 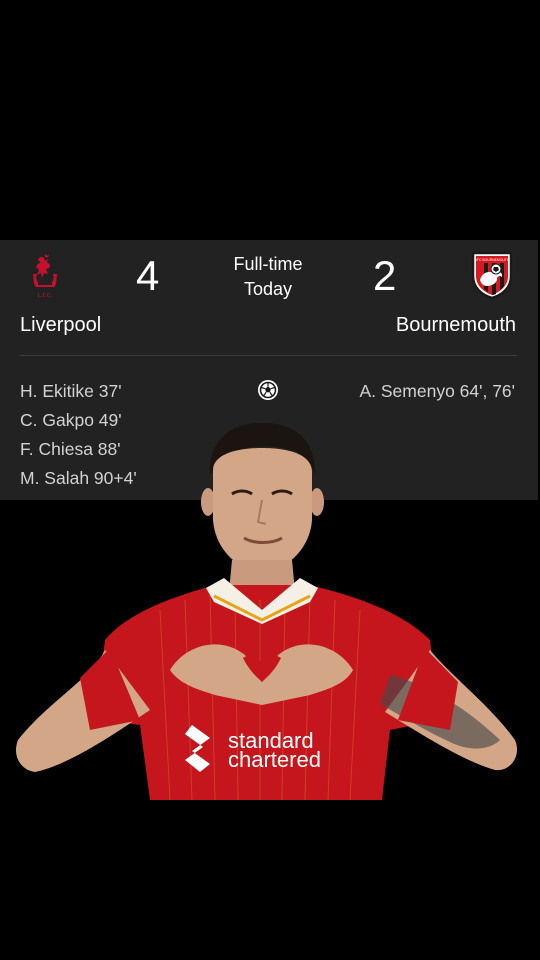 I want to click on away-scorer: A. Semenyo 64', 76', so click(x=437, y=391).